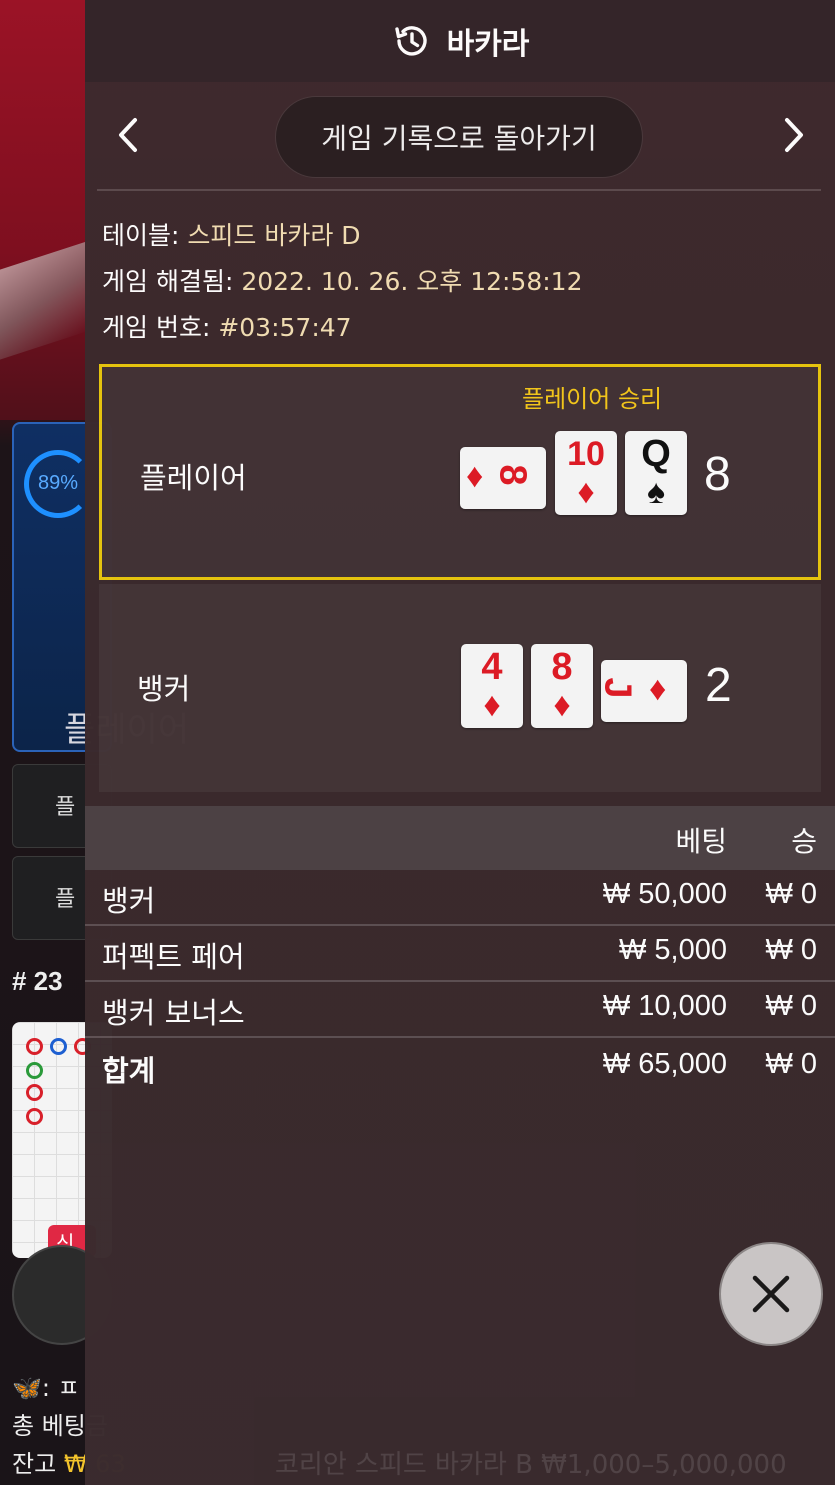 The height and width of the screenshot is (1485, 835). I want to click on card-rank: J, so click(617, 688).